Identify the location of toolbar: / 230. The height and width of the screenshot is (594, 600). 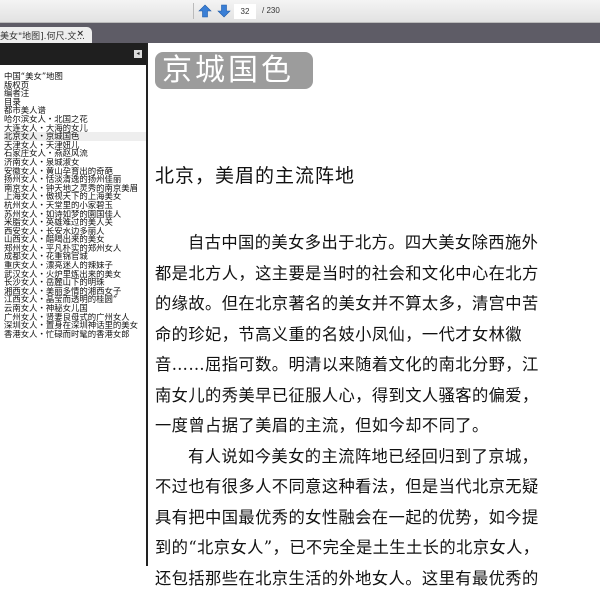
(300, 11).